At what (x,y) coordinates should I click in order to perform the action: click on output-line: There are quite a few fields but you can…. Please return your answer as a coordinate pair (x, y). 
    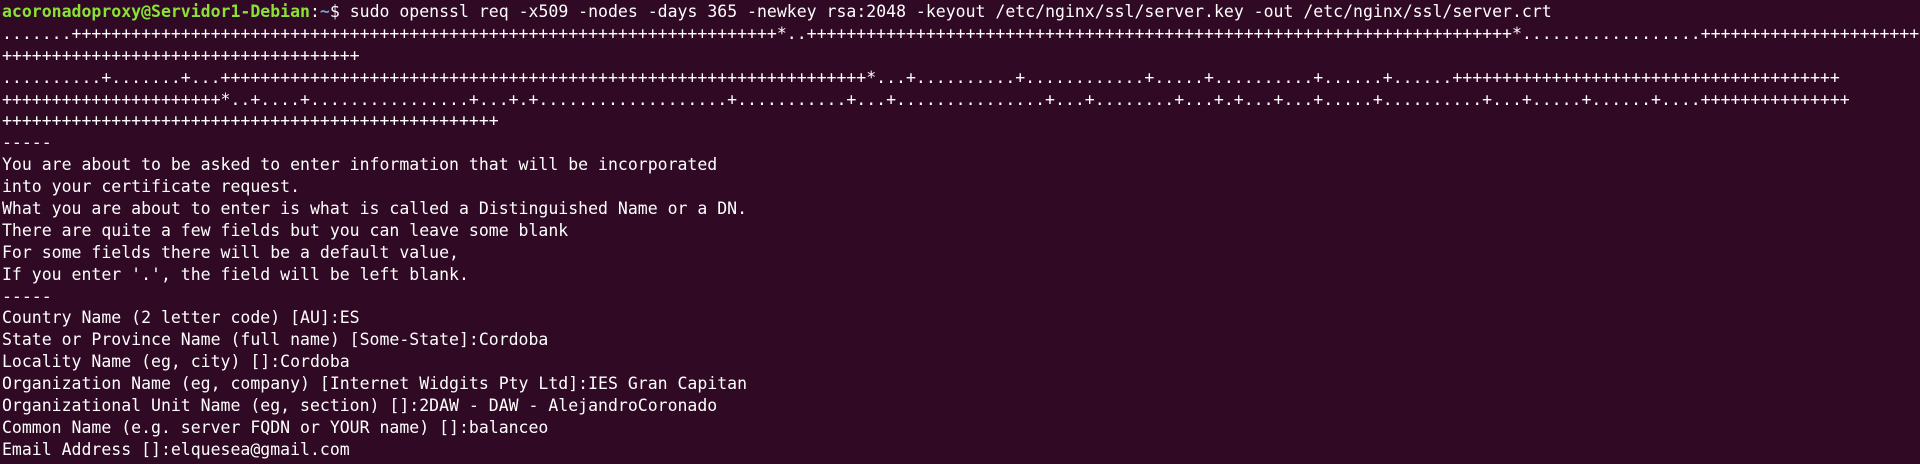
    Looking at the image, I should click on (285, 230).